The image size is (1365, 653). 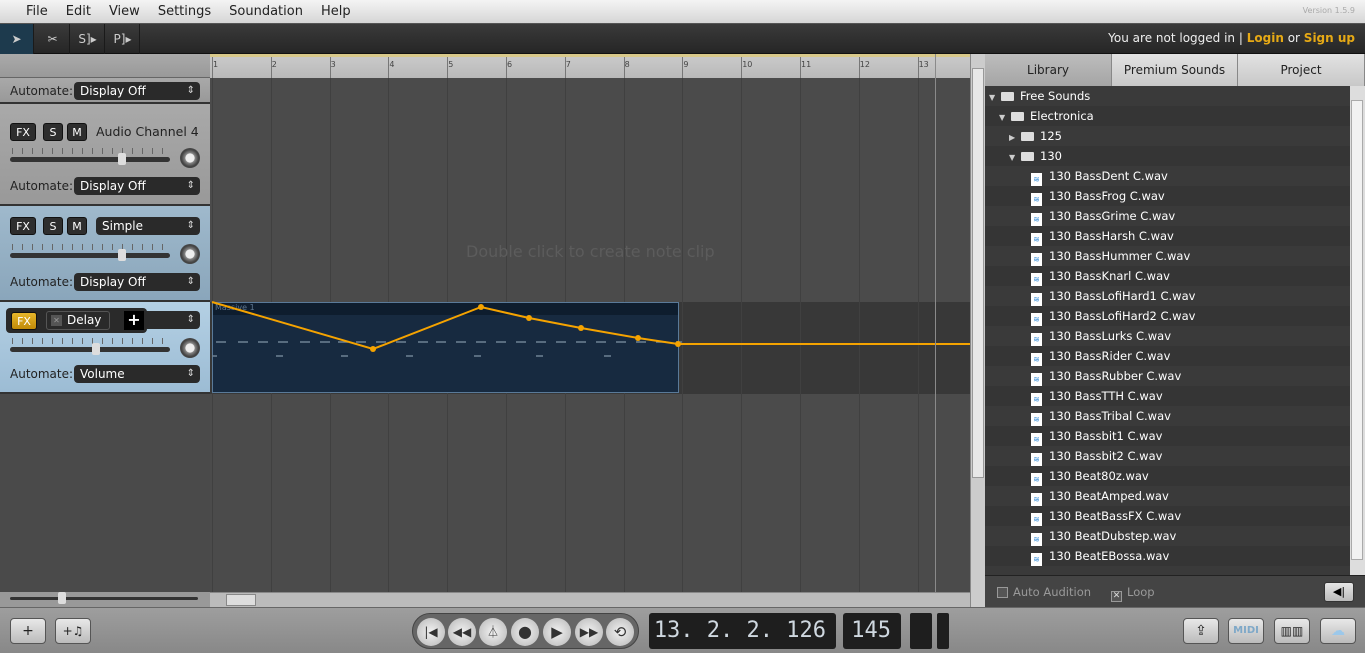 I want to click on add-effect-button: +, so click(x=134, y=320).